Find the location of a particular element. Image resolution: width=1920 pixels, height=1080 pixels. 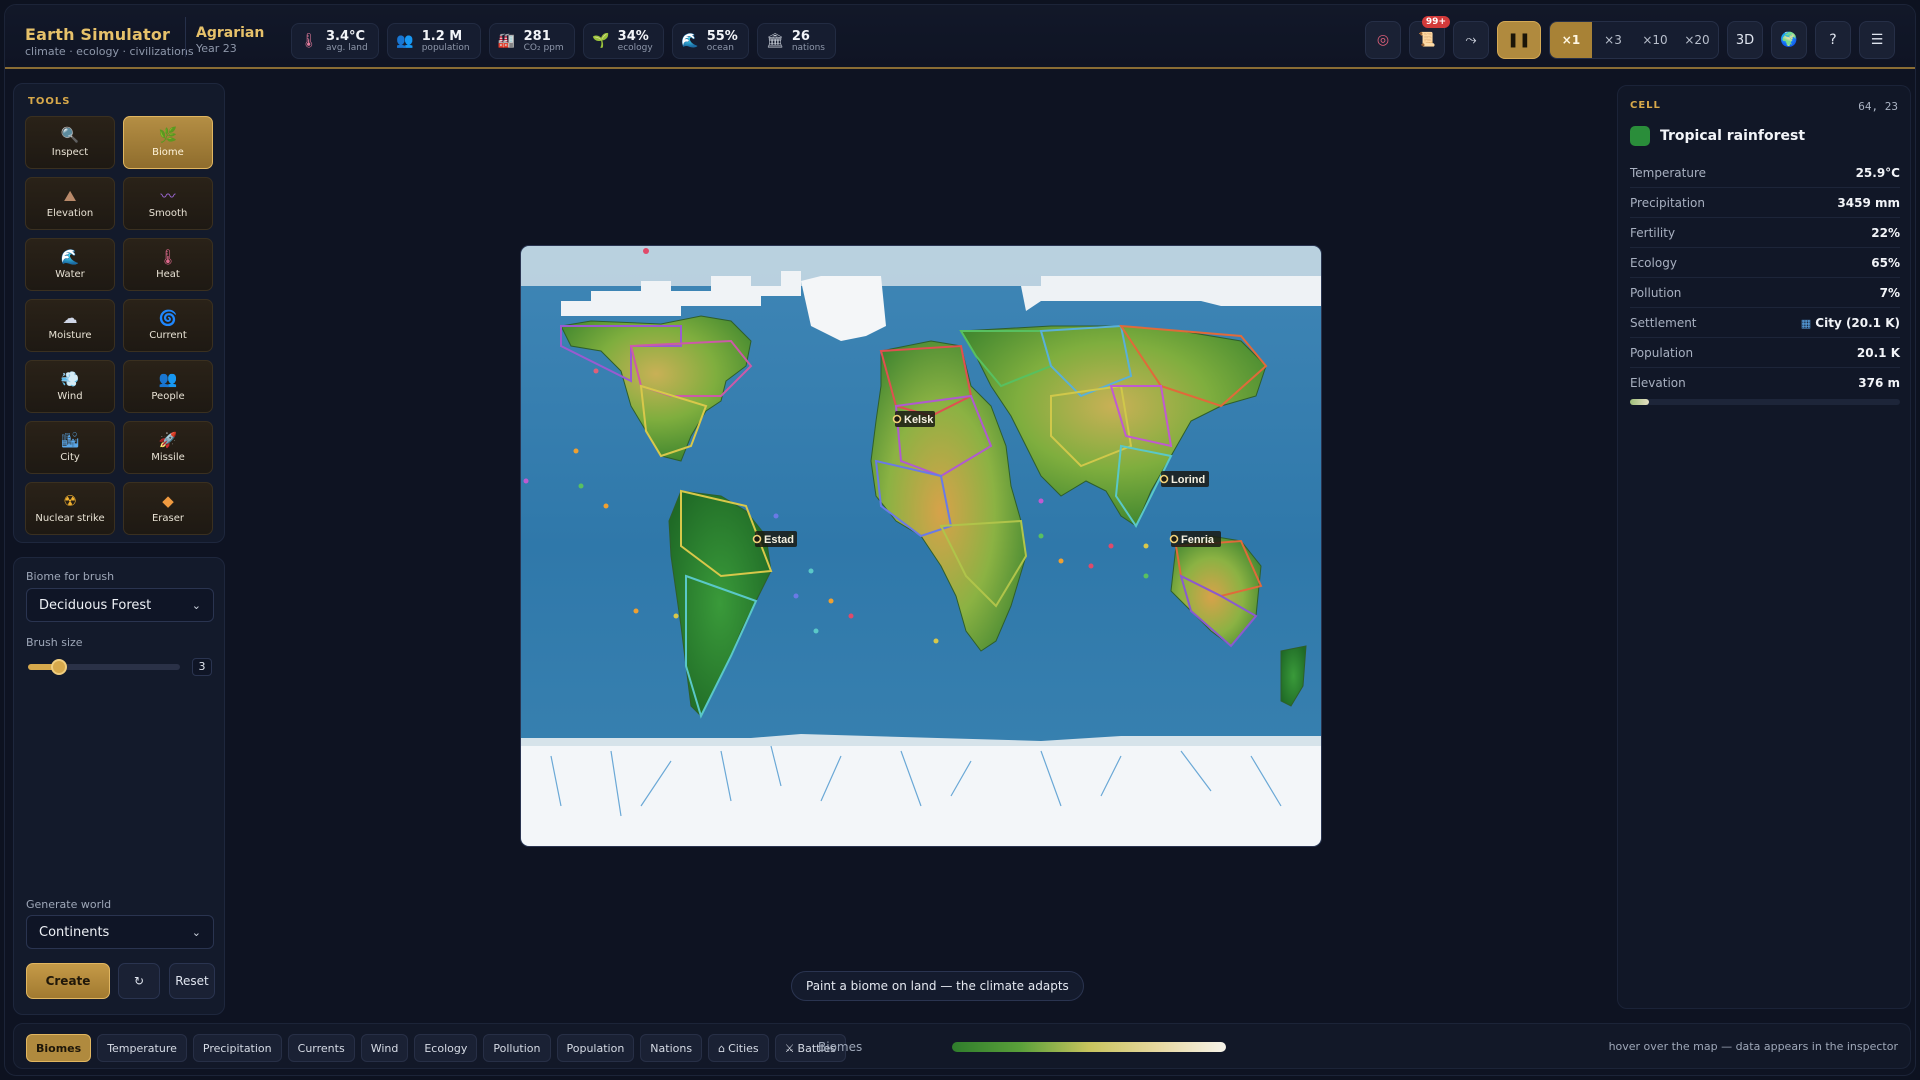

layer-pollution: Pollution is located at coordinates (517, 1048).